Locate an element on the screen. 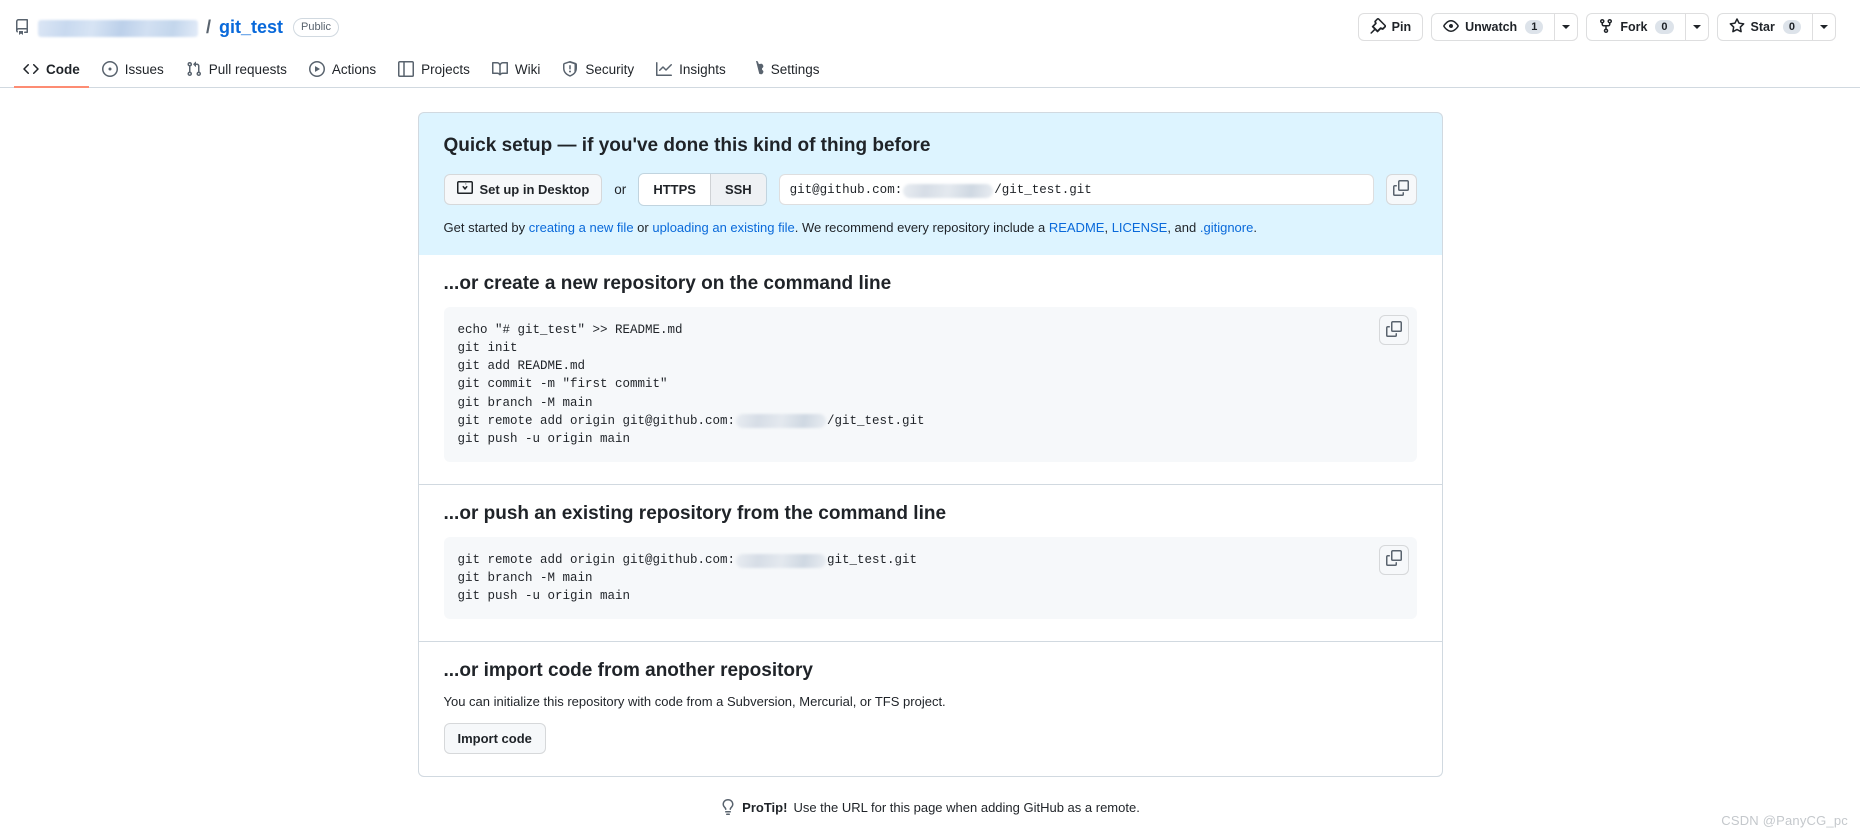 The width and height of the screenshot is (1860, 838). chevron-down-icon is located at coordinates (1824, 27).